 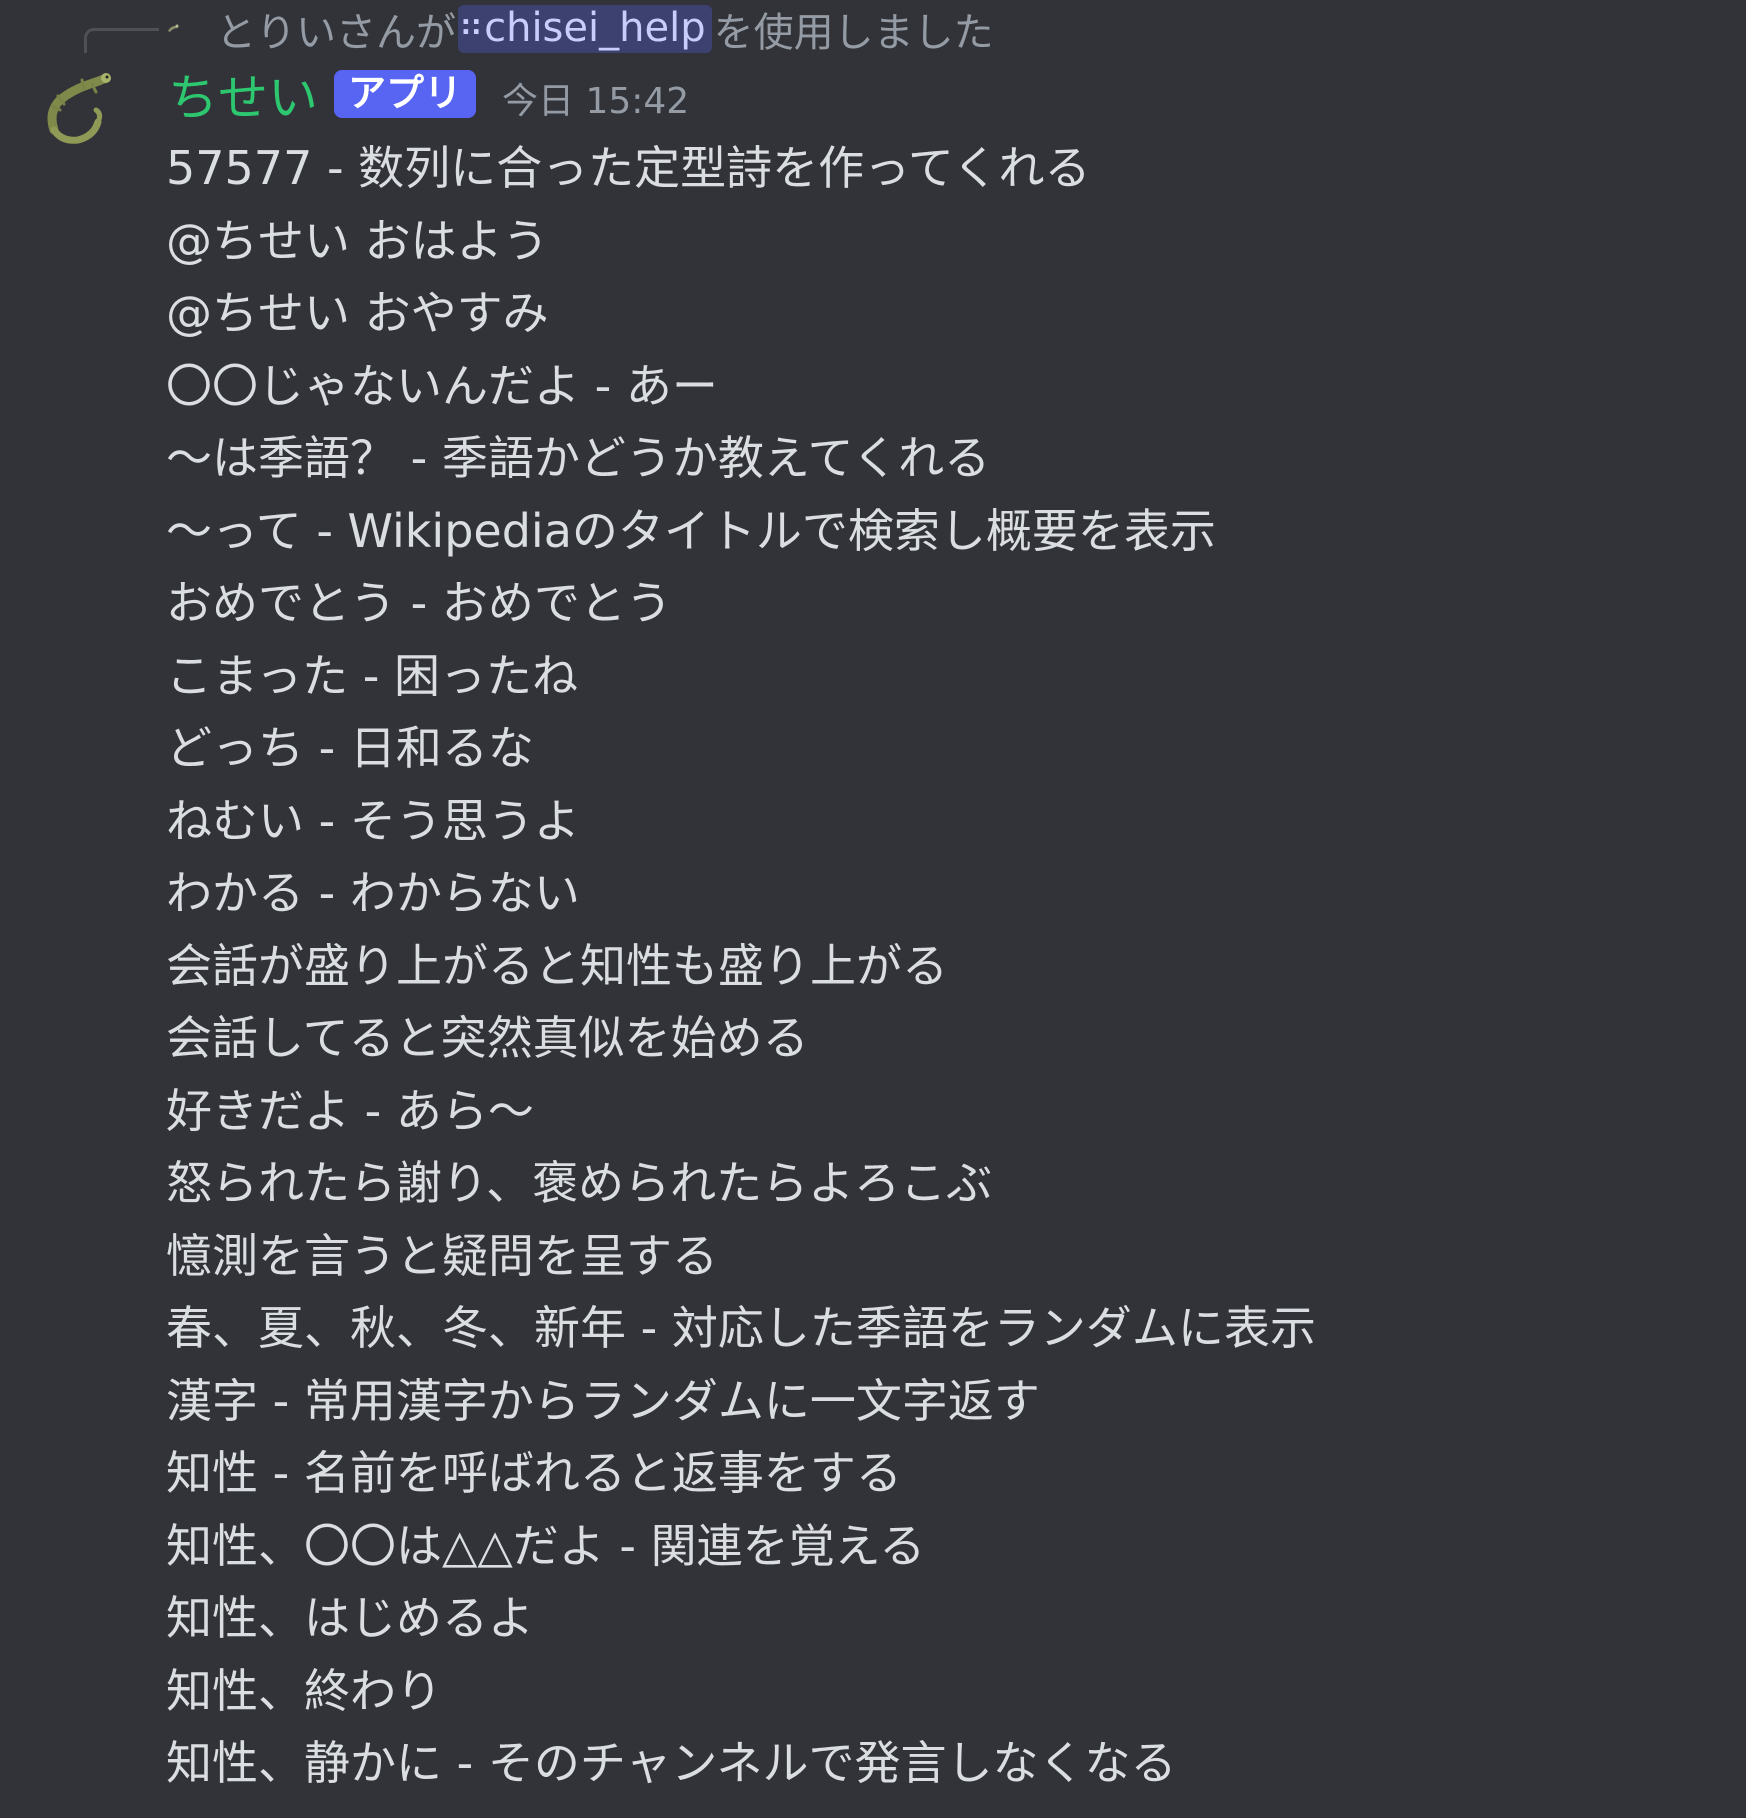 What do you see at coordinates (405, 94) in the screenshot?
I see `app-badge: アプリ` at bounding box center [405, 94].